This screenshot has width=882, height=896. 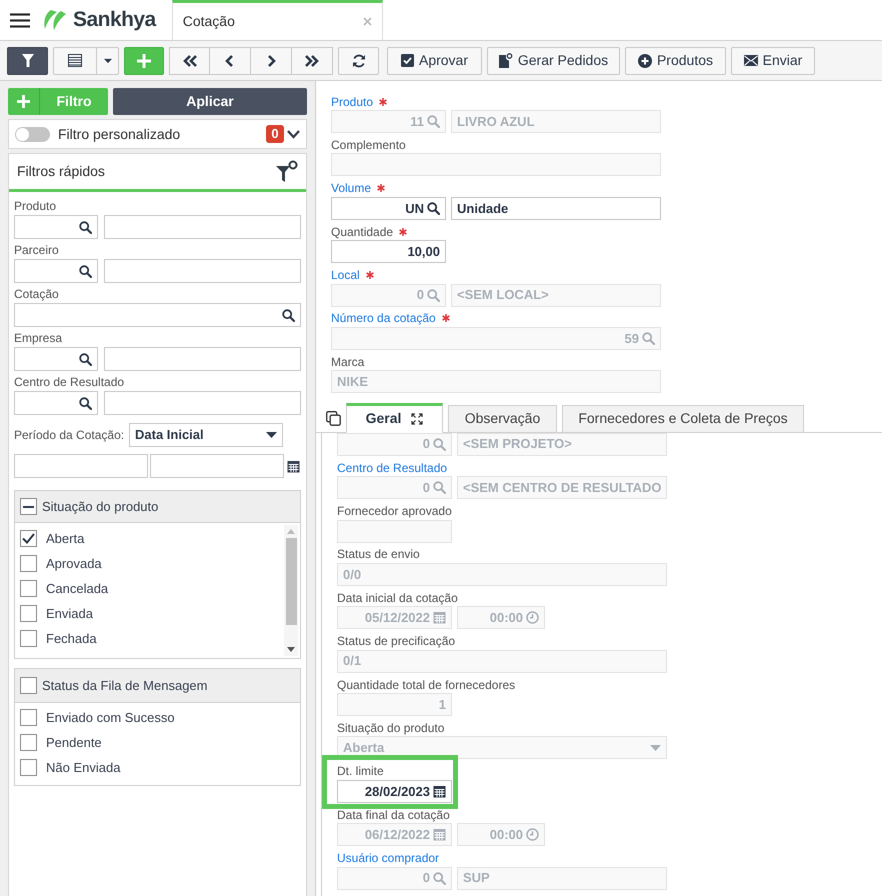 What do you see at coordinates (58, 101) in the screenshot?
I see `add-filter-button: Filtro` at bounding box center [58, 101].